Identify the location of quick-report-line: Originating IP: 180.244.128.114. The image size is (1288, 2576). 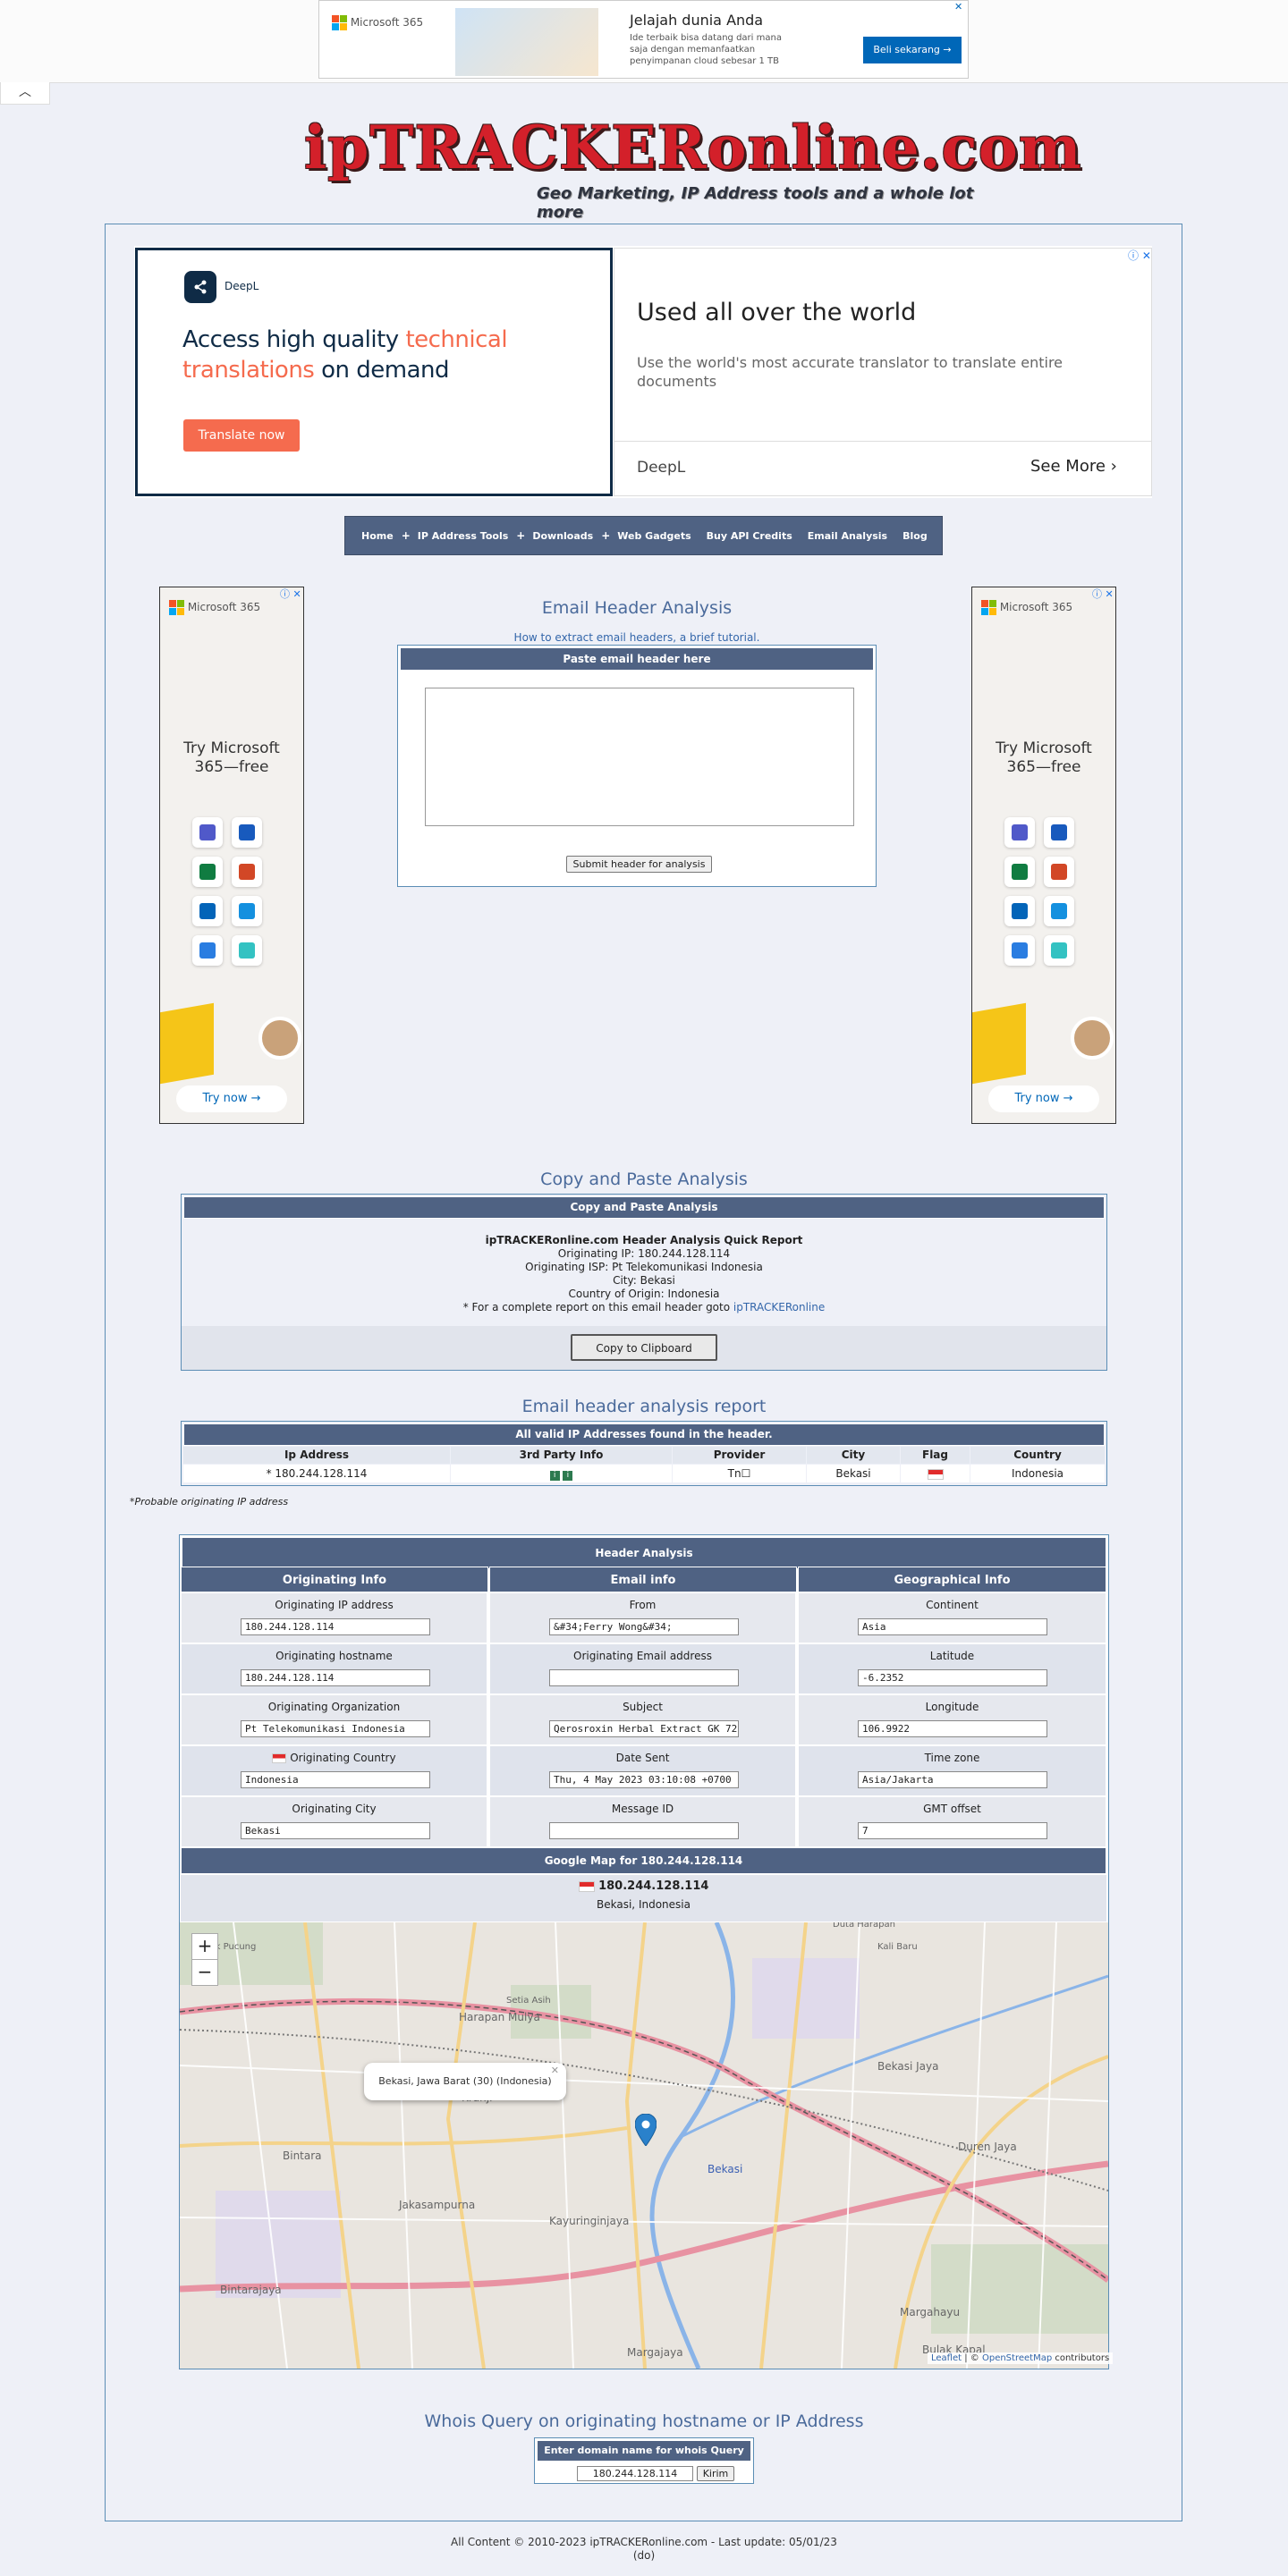
(644, 1253).